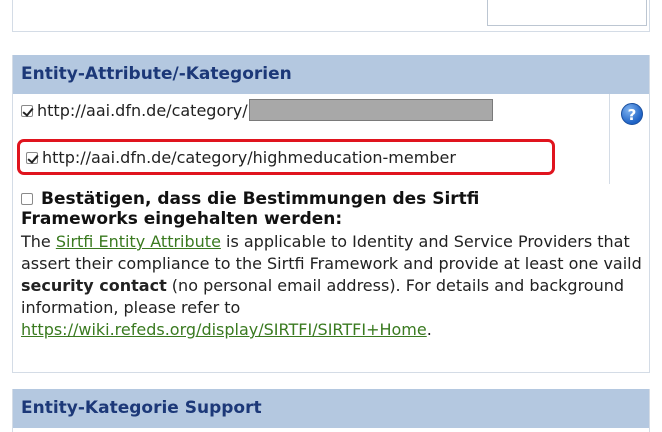  I want to click on sirtfi-text-4: ., so click(429, 329).